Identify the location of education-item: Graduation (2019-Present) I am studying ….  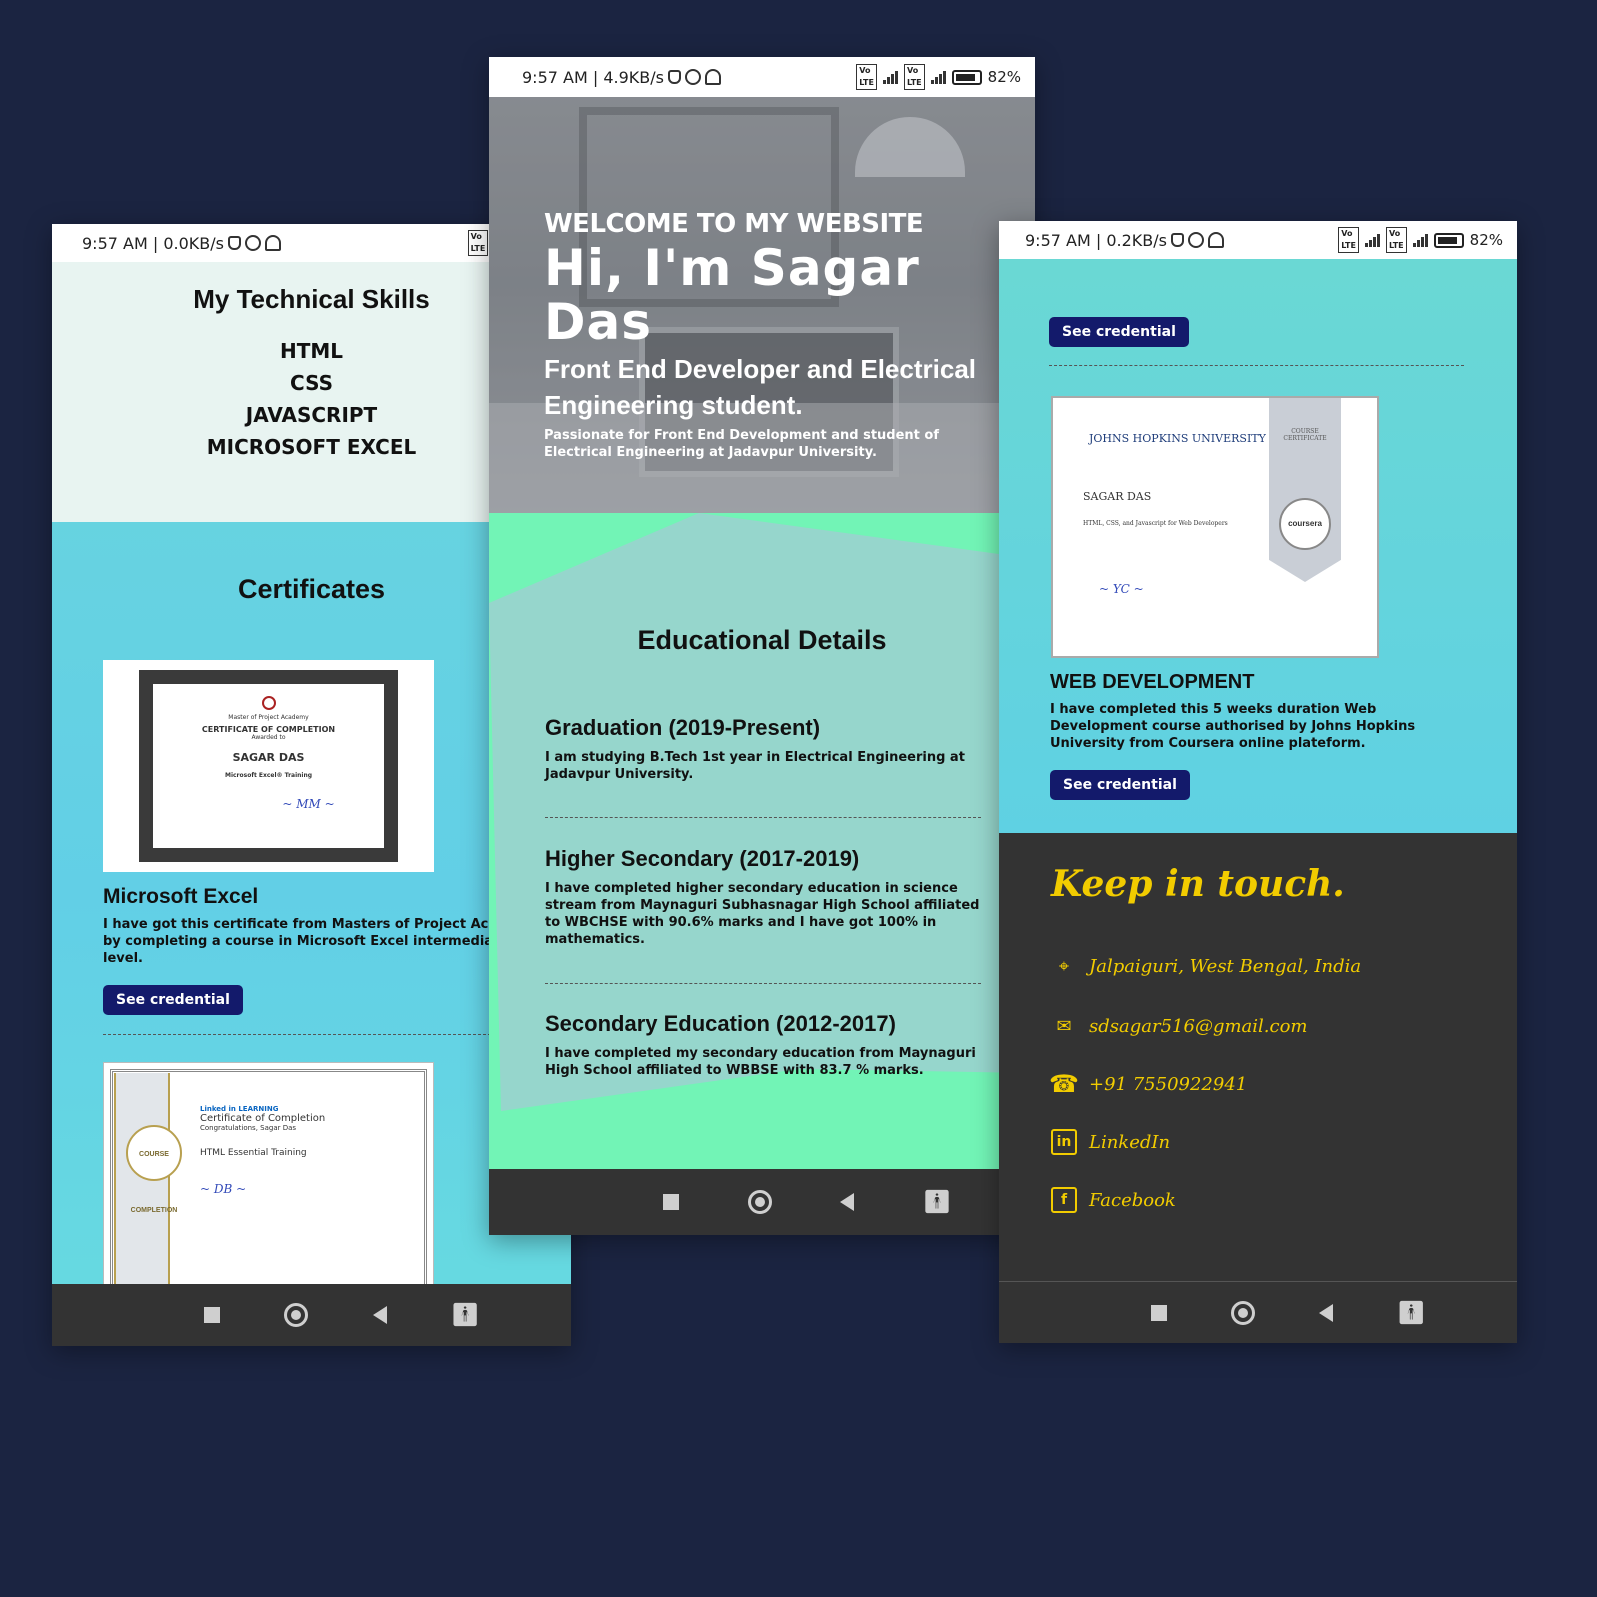
(765, 749).